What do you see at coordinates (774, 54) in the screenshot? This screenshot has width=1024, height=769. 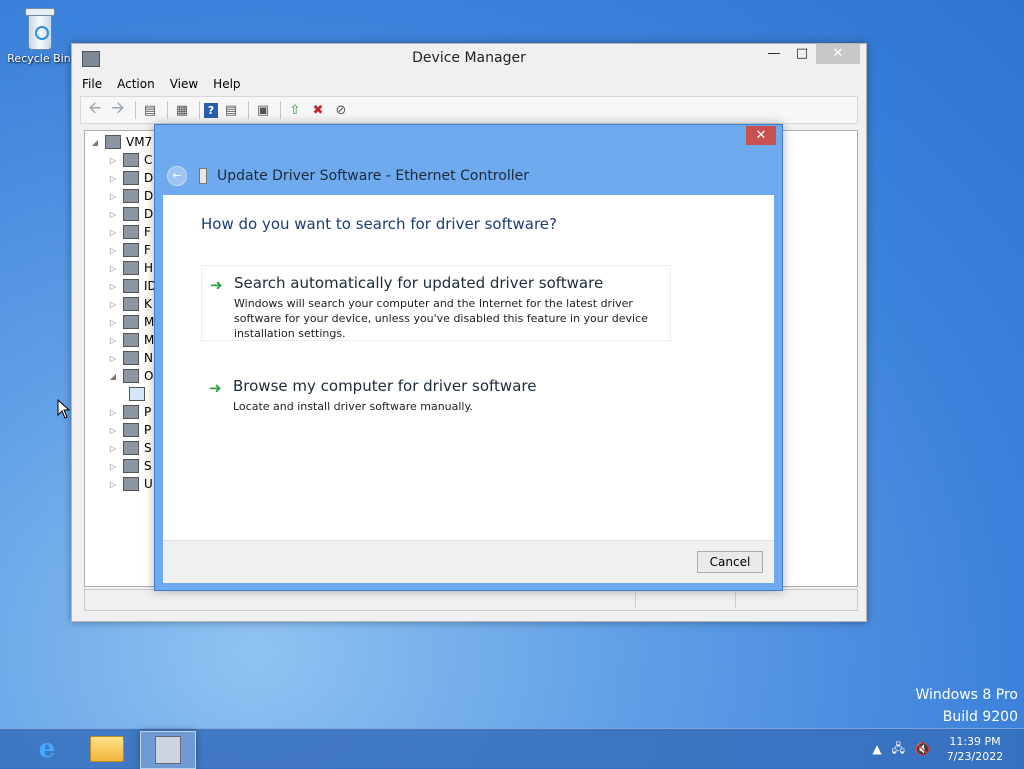 I see `minimize-button: —` at bounding box center [774, 54].